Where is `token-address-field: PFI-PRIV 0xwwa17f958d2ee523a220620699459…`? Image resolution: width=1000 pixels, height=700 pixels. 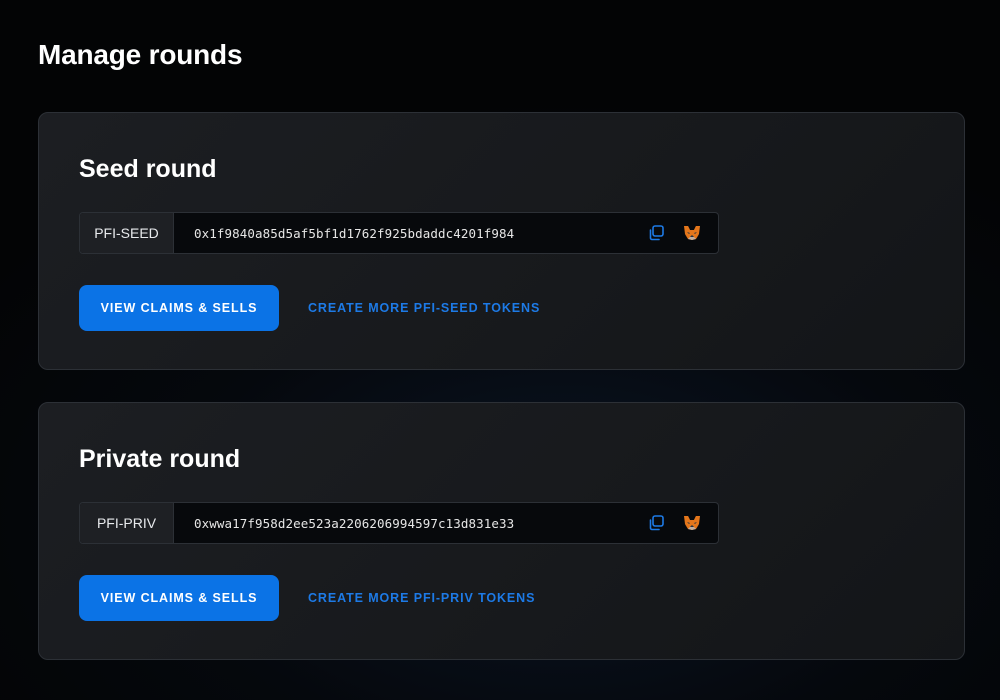
token-address-field: PFI-PRIV 0xwwa17f958d2ee523a220620699459… is located at coordinates (399, 523).